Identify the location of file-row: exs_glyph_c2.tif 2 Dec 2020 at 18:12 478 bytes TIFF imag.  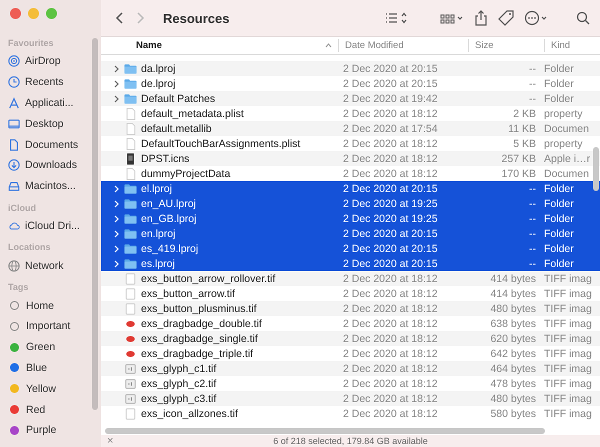
(350, 383).